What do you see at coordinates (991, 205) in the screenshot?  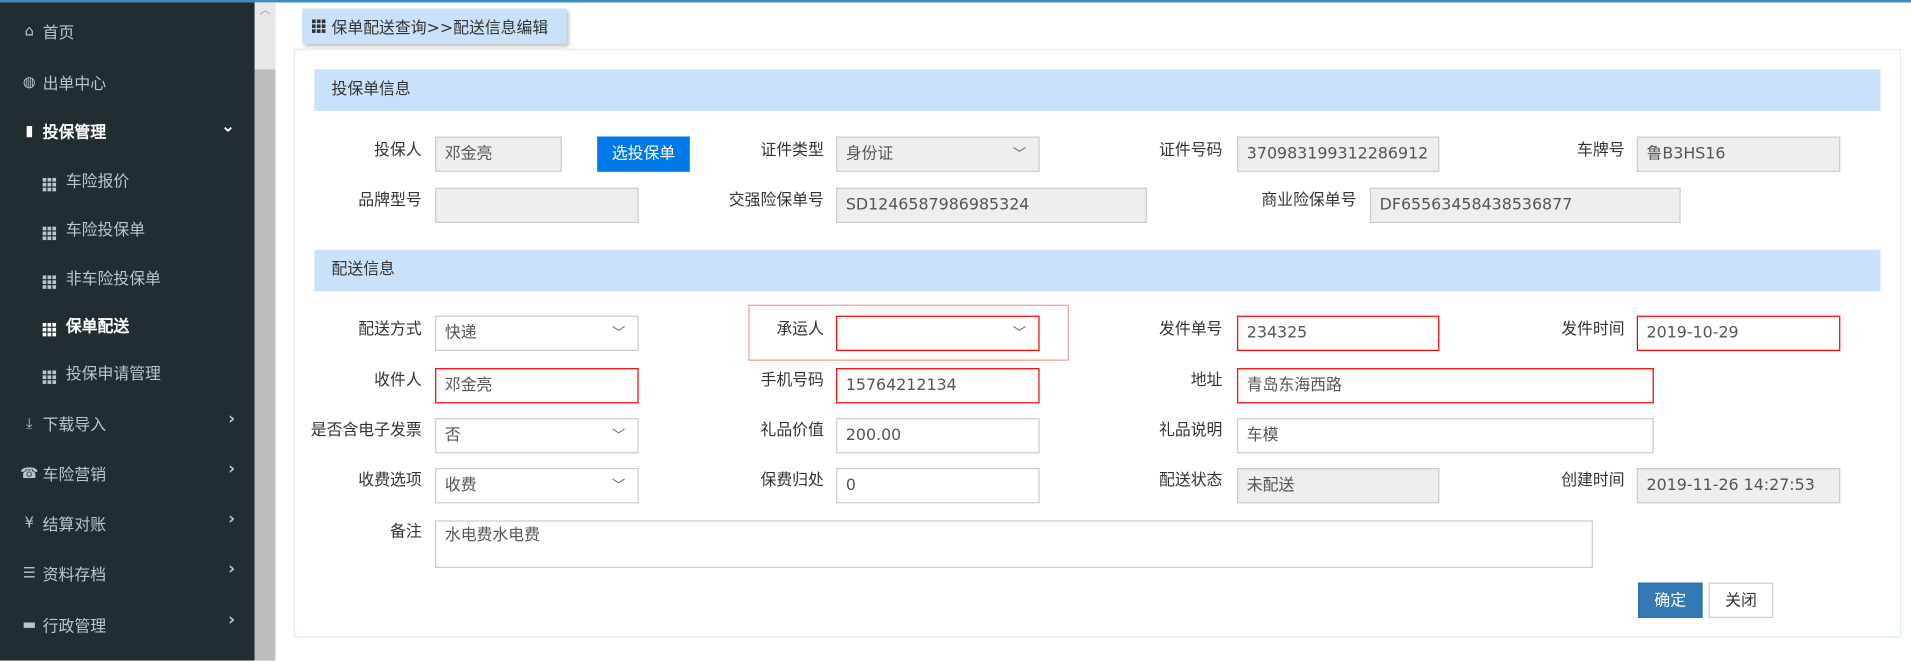 I see `compulsory-policy-field: SD1246587986985324` at bounding box center [991, 205].